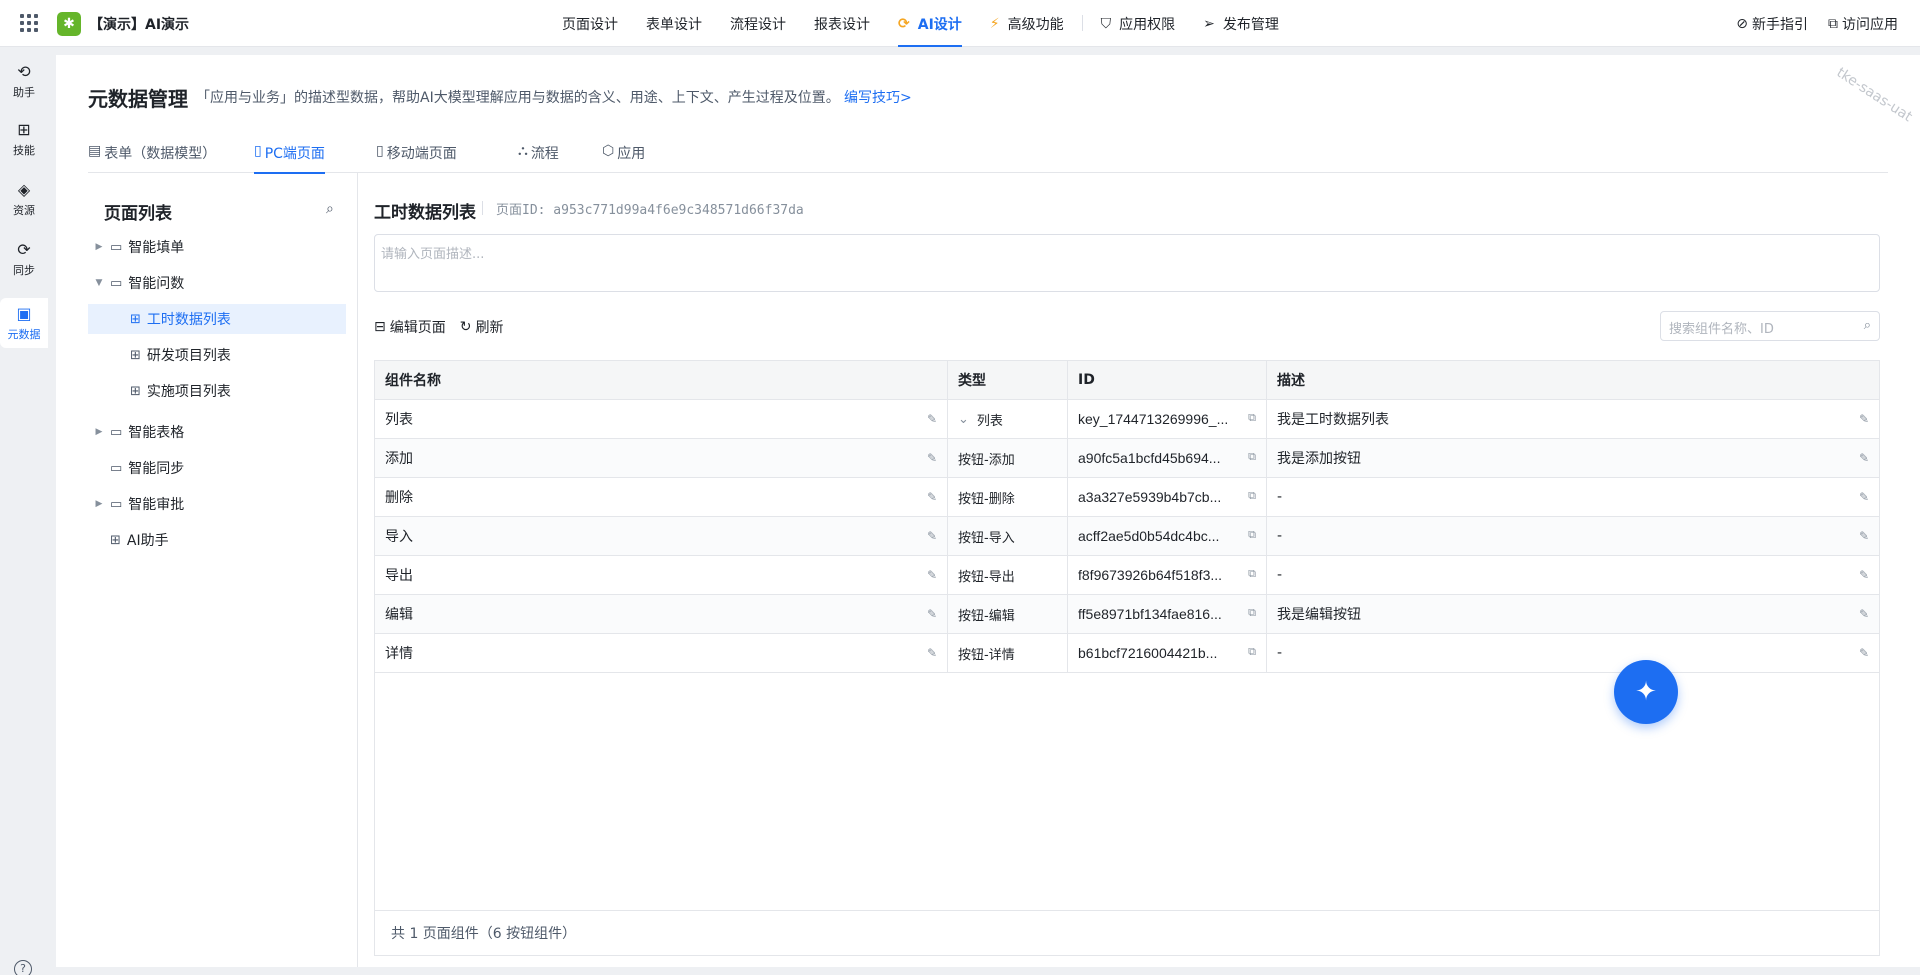 The height and width of the screenshot is (975, 1920). Describe the element at coordinates (217, 283) in the screenshot. I see `tree-folder: ▼ ▭ 智能问数` at that location.